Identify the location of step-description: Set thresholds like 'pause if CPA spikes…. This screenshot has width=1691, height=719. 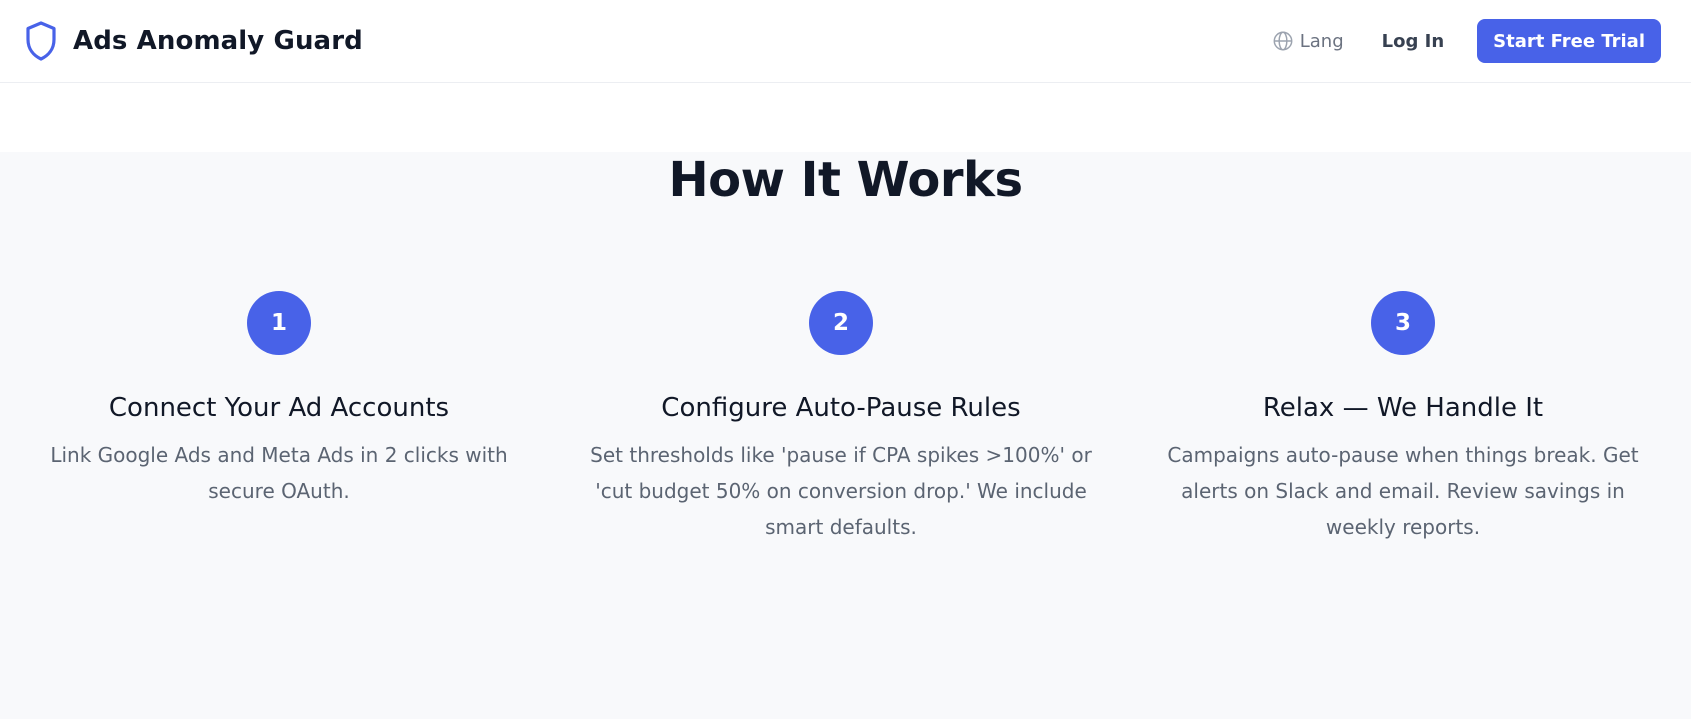
(841, 491).